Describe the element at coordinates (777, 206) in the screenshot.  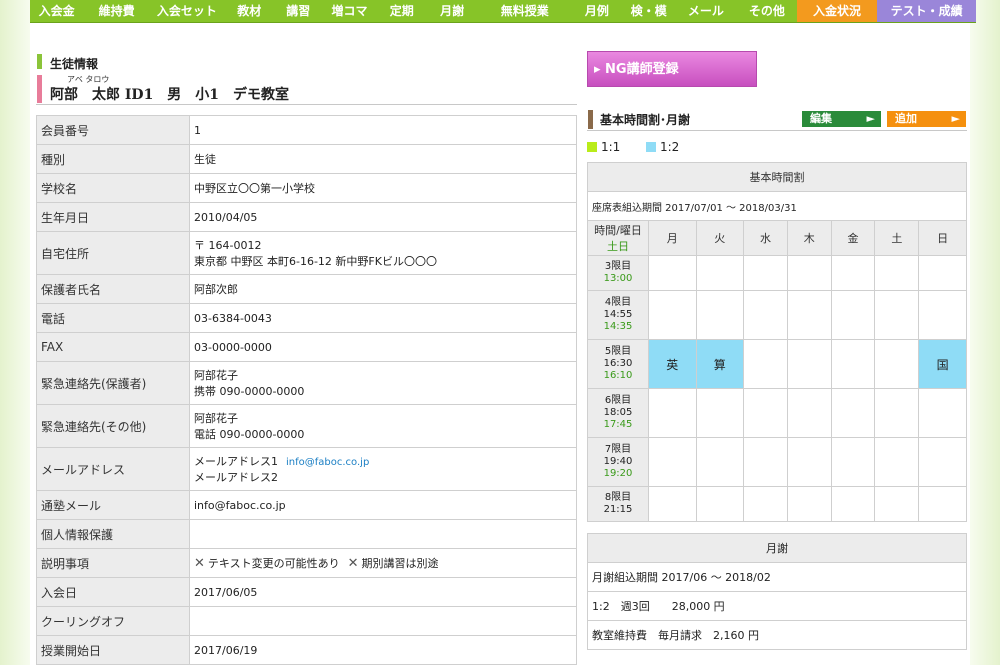
I see `timetable-period-row: 座席表組込期間 2017/07/01 ～ 2018/03/31` at that location.